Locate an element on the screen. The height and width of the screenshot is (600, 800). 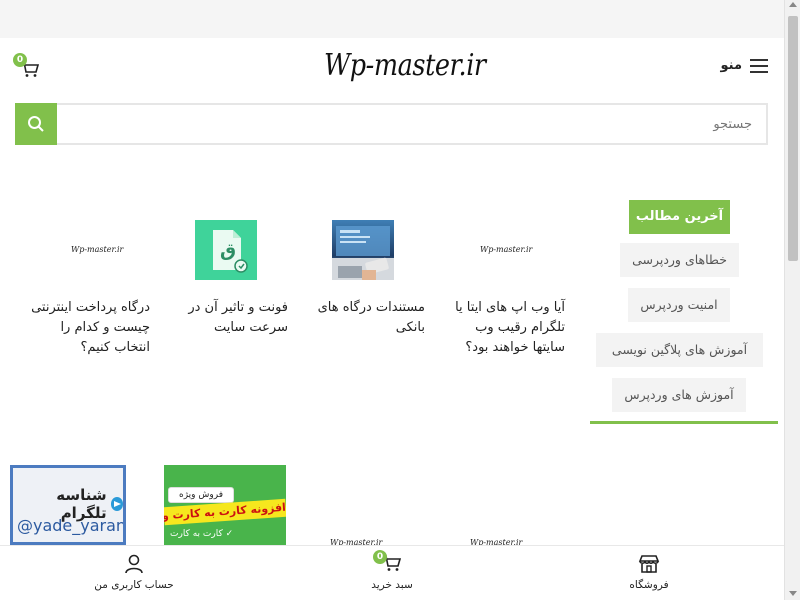
tab-cart-label: سبد خرید is located at coordinates (392, 585).